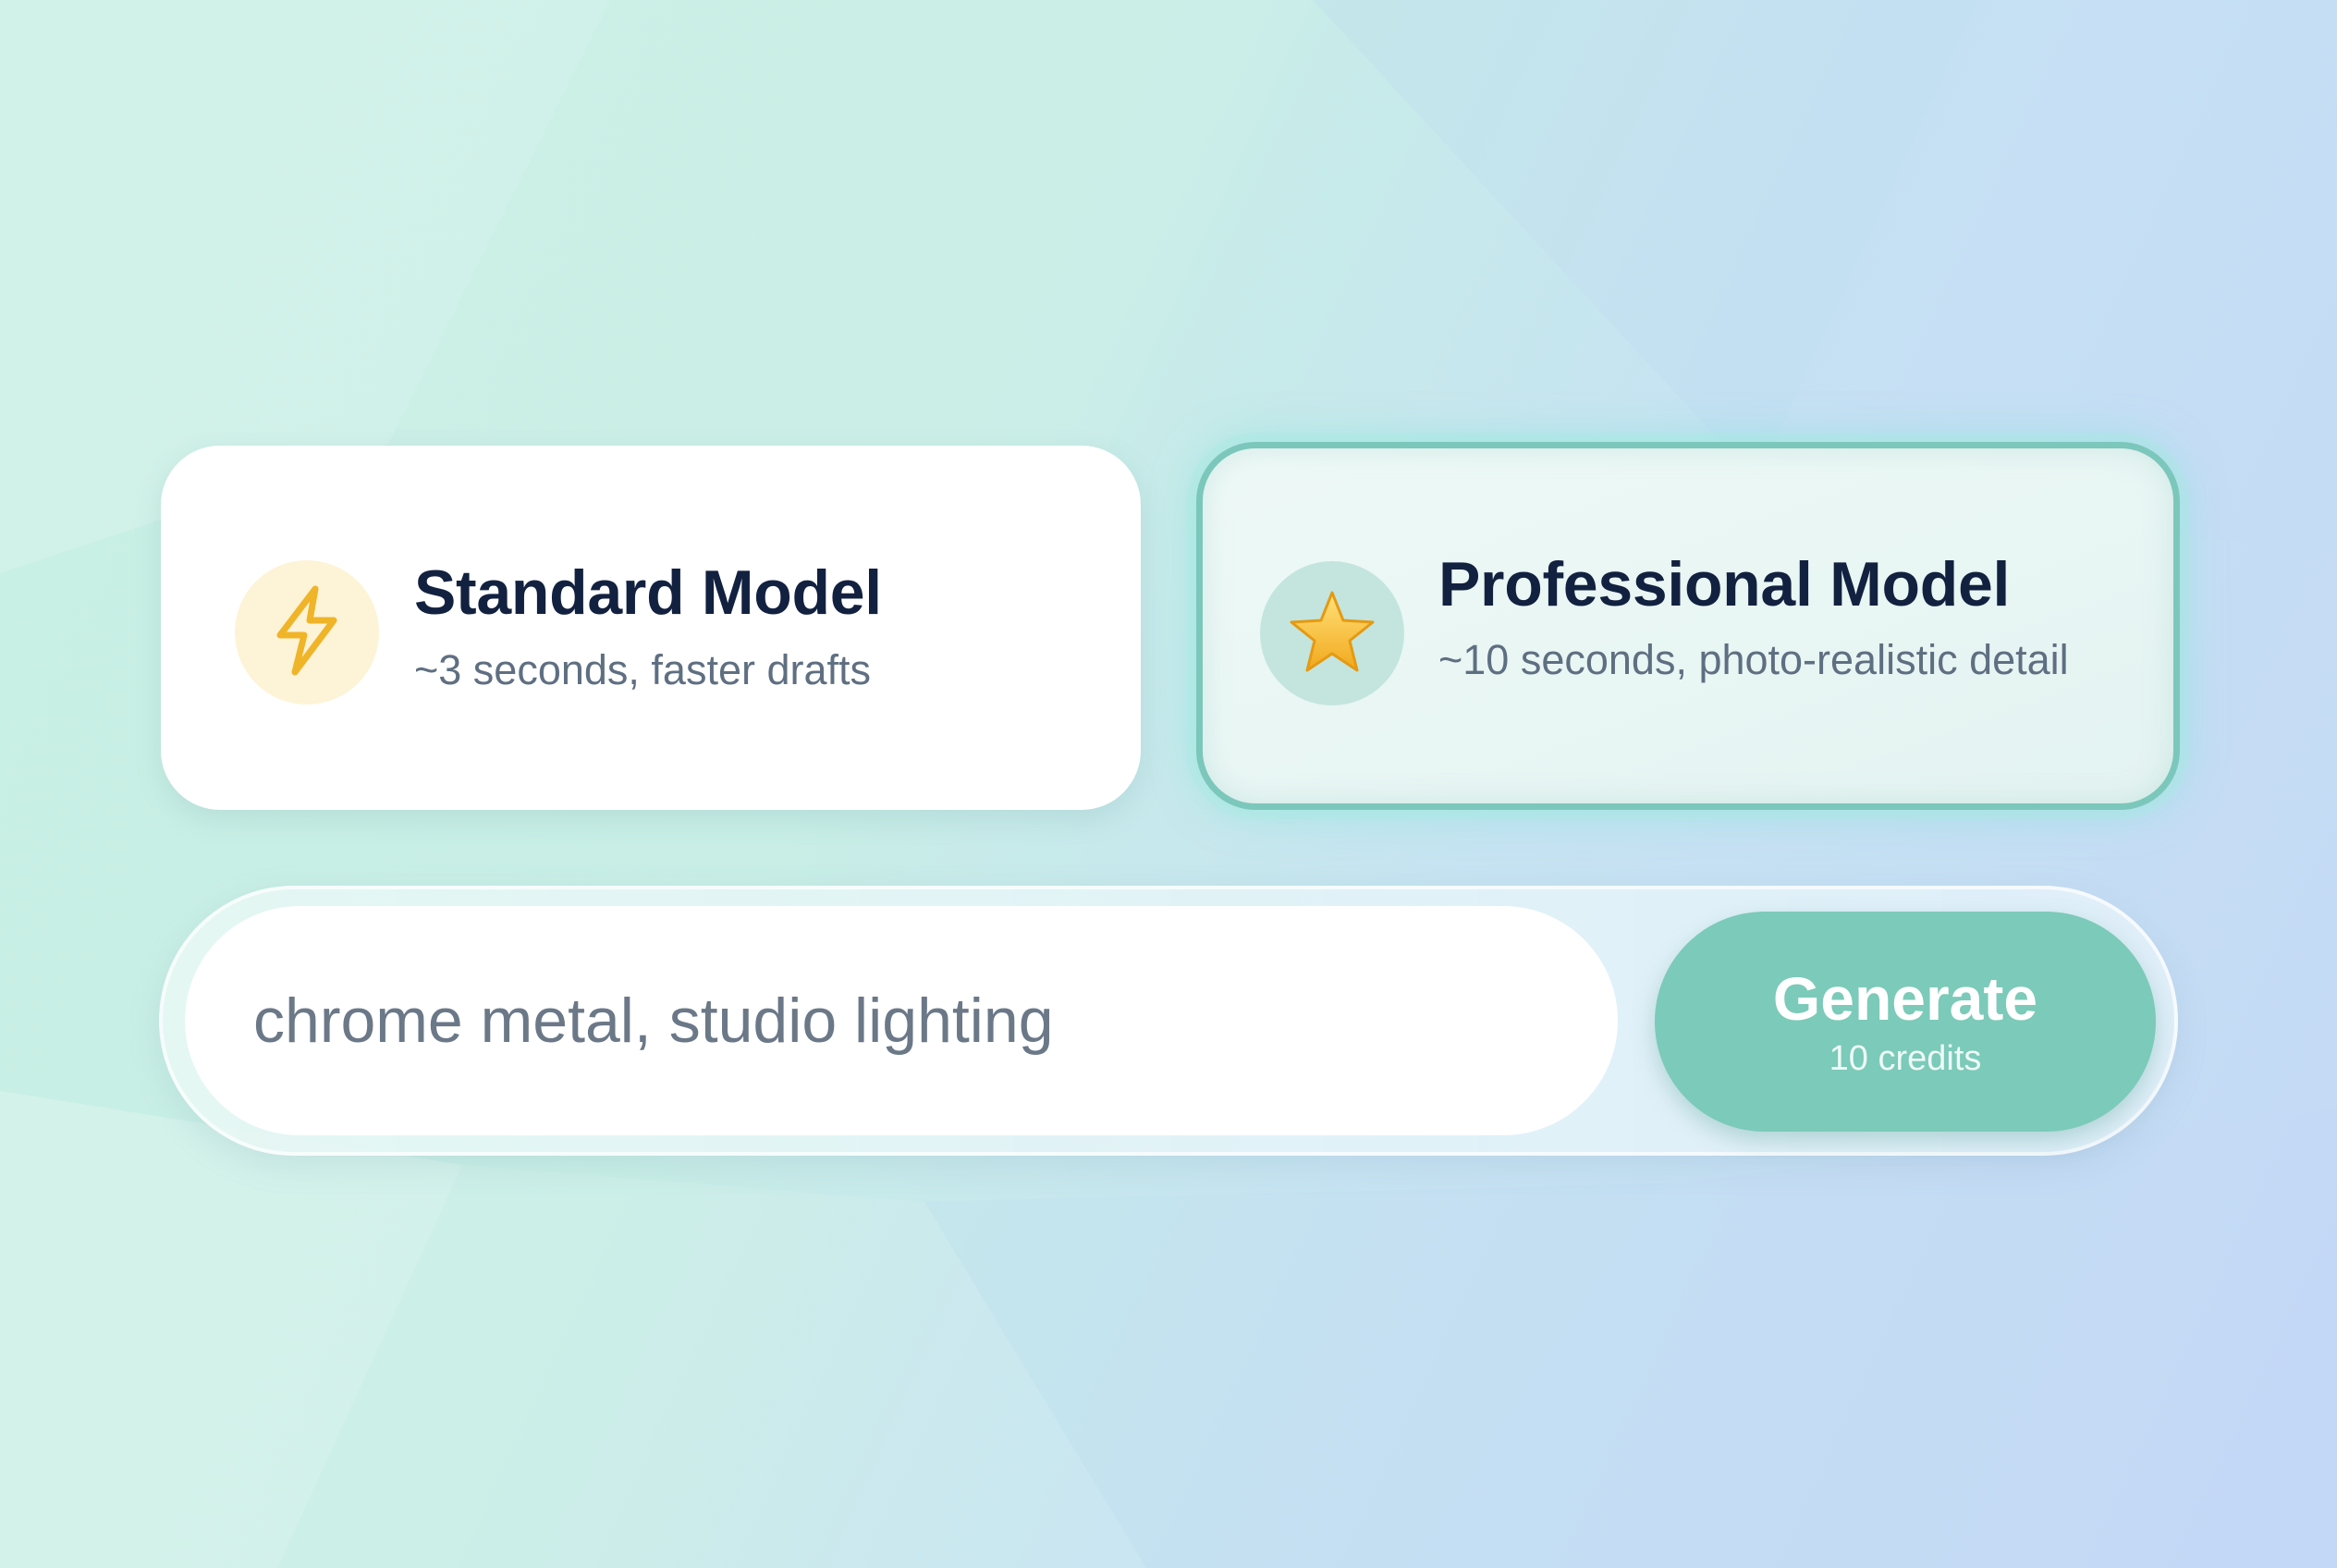 This screenshot has width=2337, height=1568. What do you see at coordinates (648, 592) in the screenshot?
I see `model-title: Standard Model` at bounding box center [648, 592].